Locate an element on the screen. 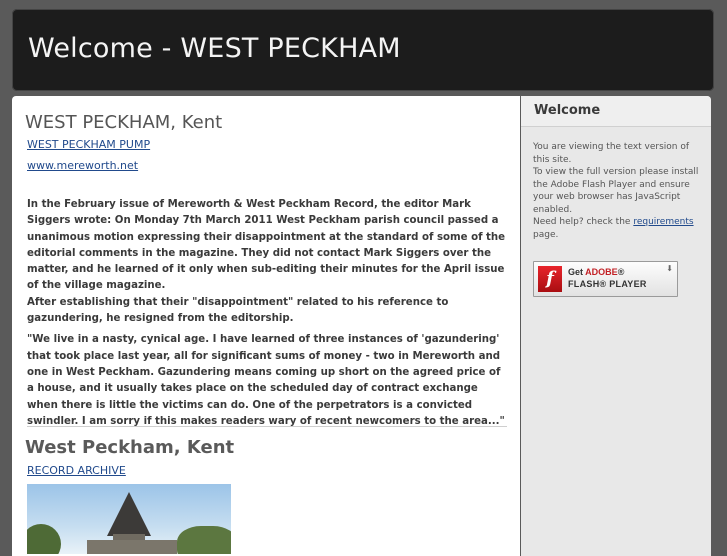 Image resolution: width=727 pixels, height=556 pixels. flash-get: Get is located at coordinates (577, 272).